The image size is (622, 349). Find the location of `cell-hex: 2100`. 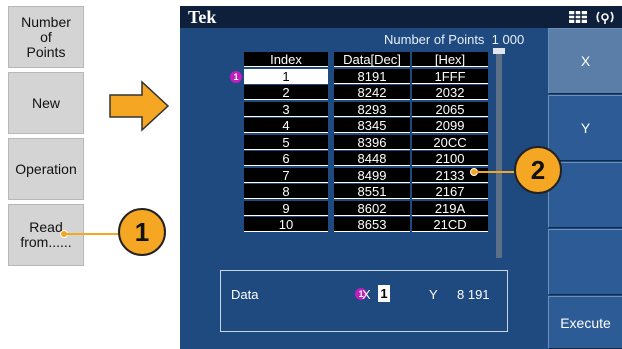

cell-hex: 2100 is located at coordinates (450, 158).